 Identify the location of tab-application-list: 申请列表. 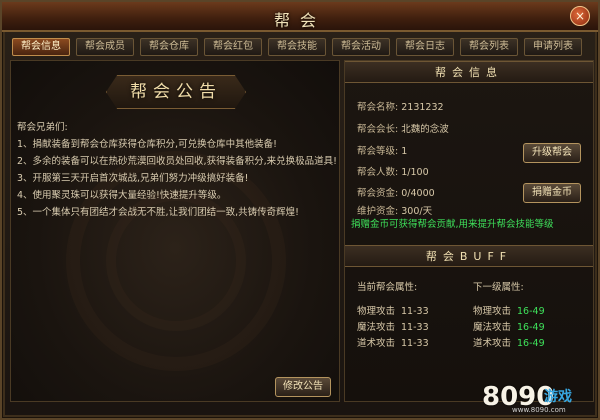
(553, 47).